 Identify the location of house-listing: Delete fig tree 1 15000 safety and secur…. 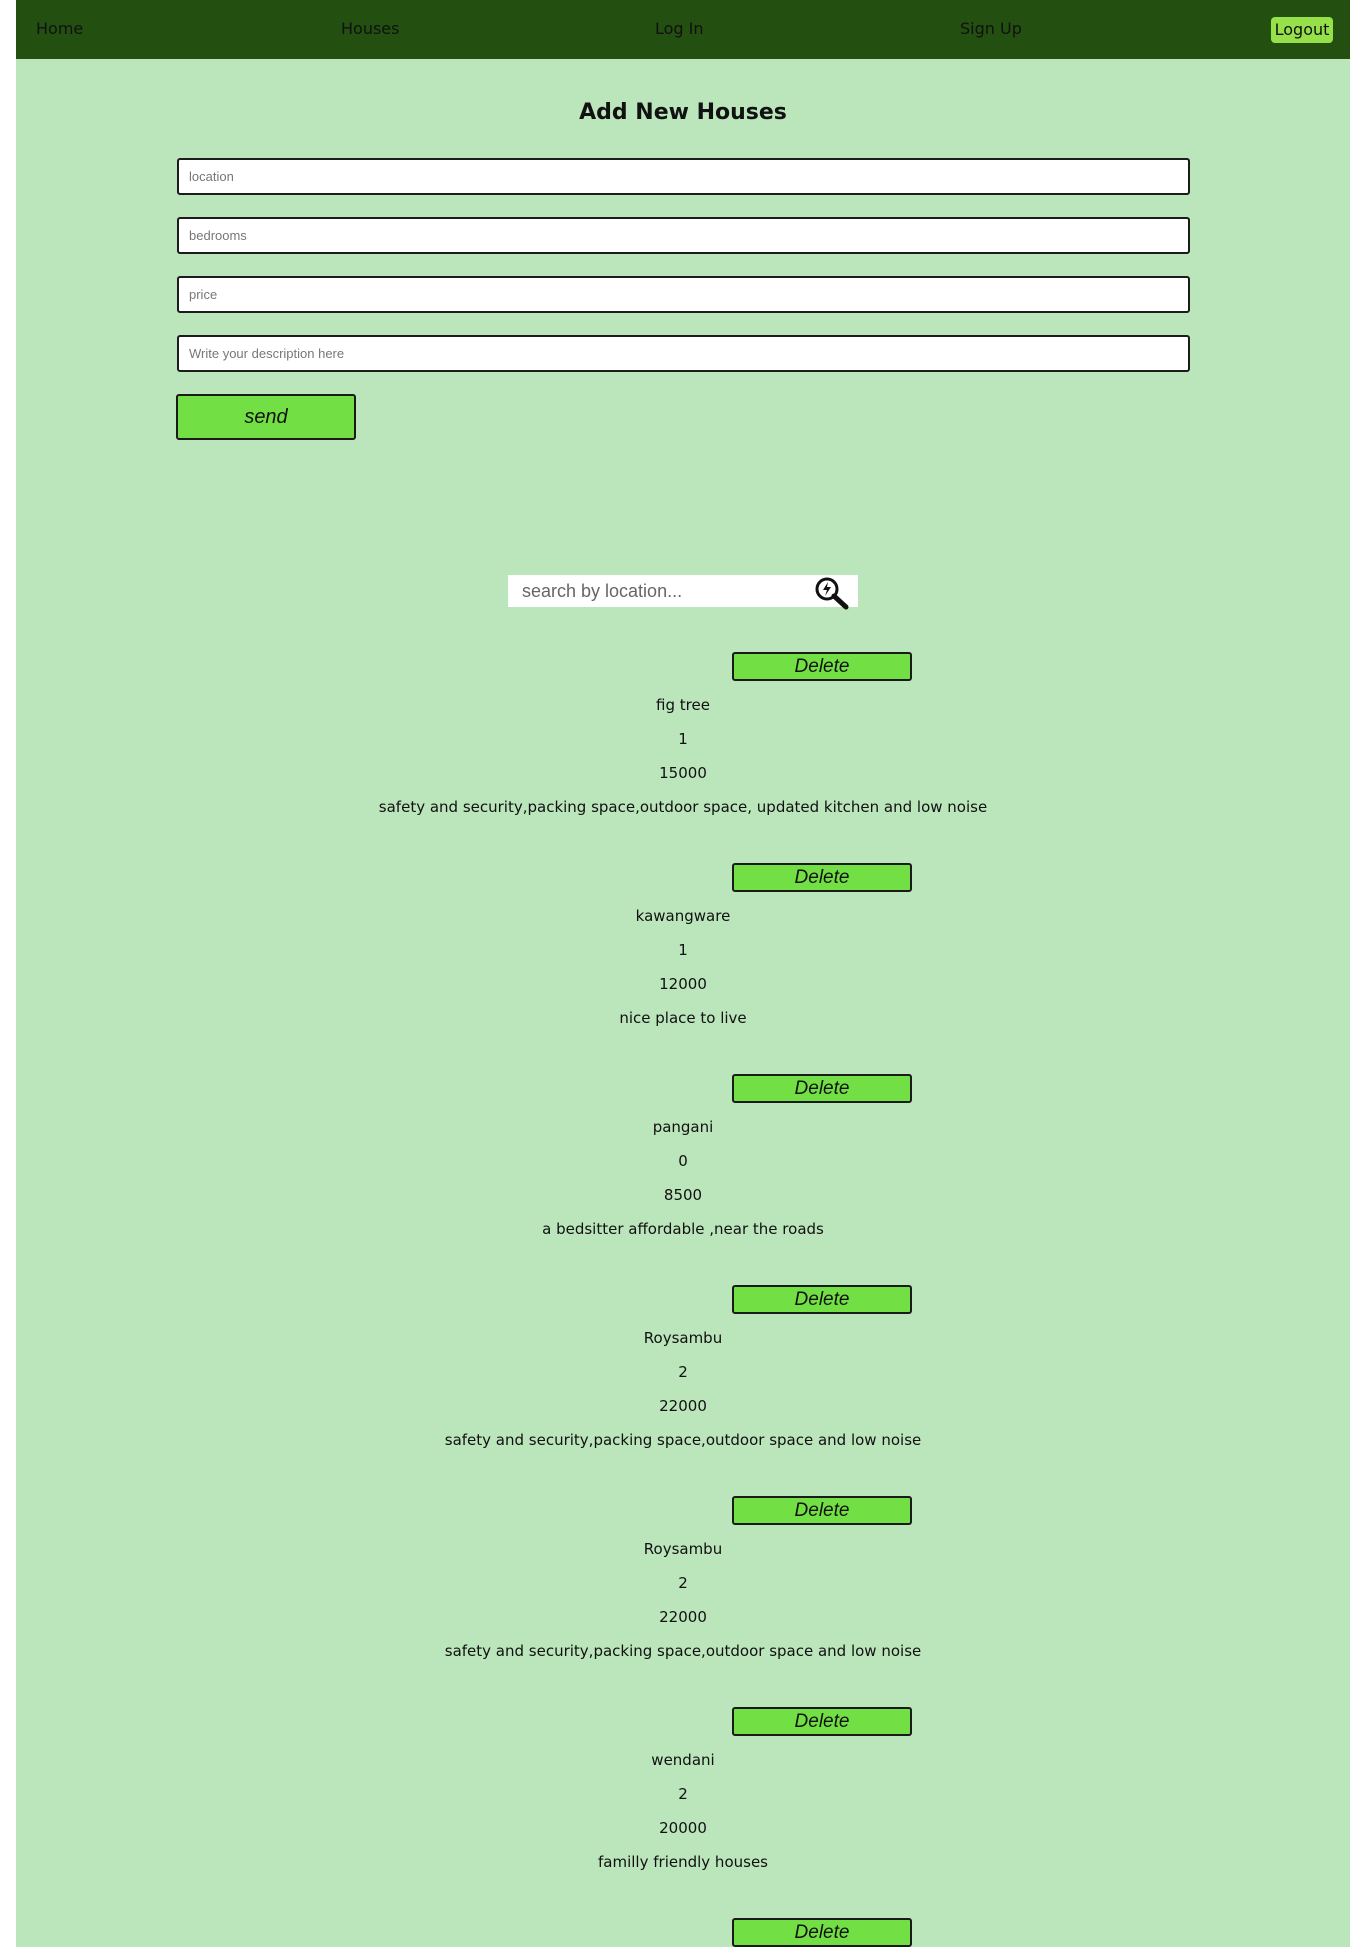
(683, 752).